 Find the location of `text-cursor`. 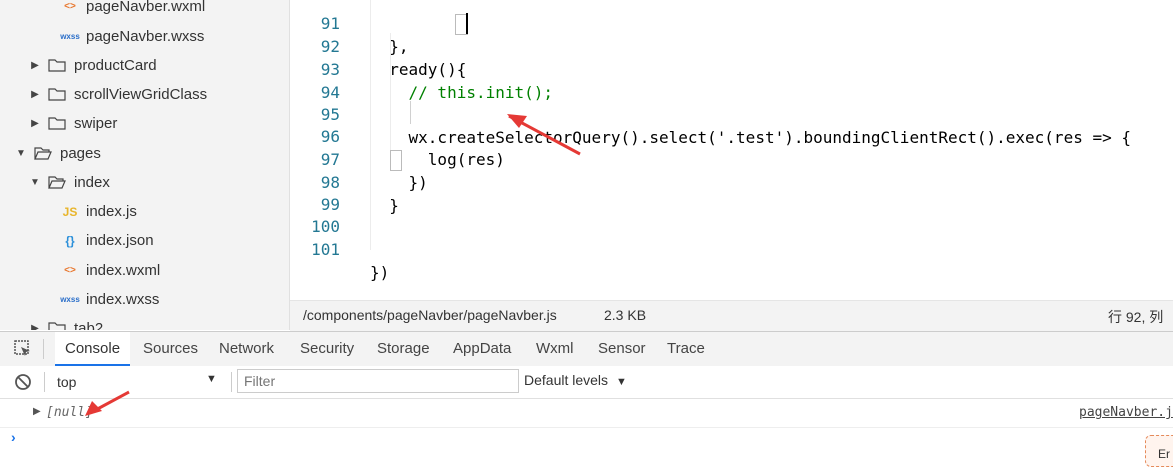

text-cursor is located at coordinates (467, 23).